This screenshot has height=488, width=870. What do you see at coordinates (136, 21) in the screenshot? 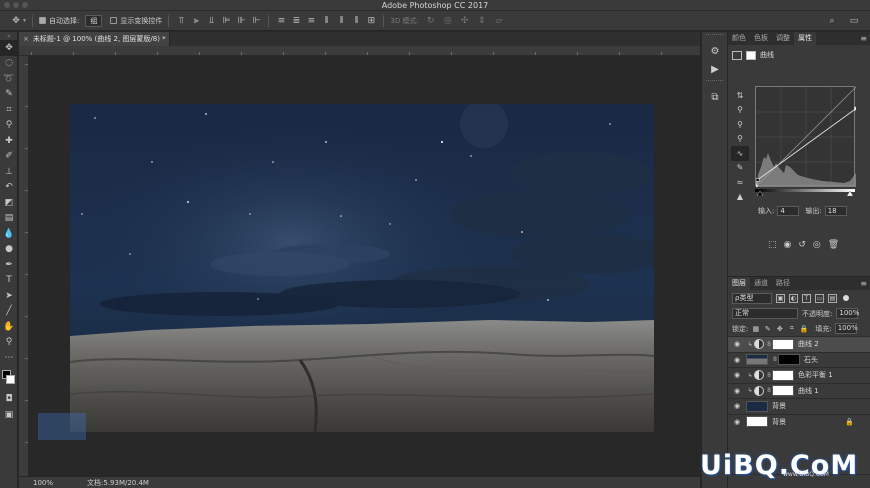
I see `show-transform-checkbox: 显示变换控件` at bounding box center [136, 21].